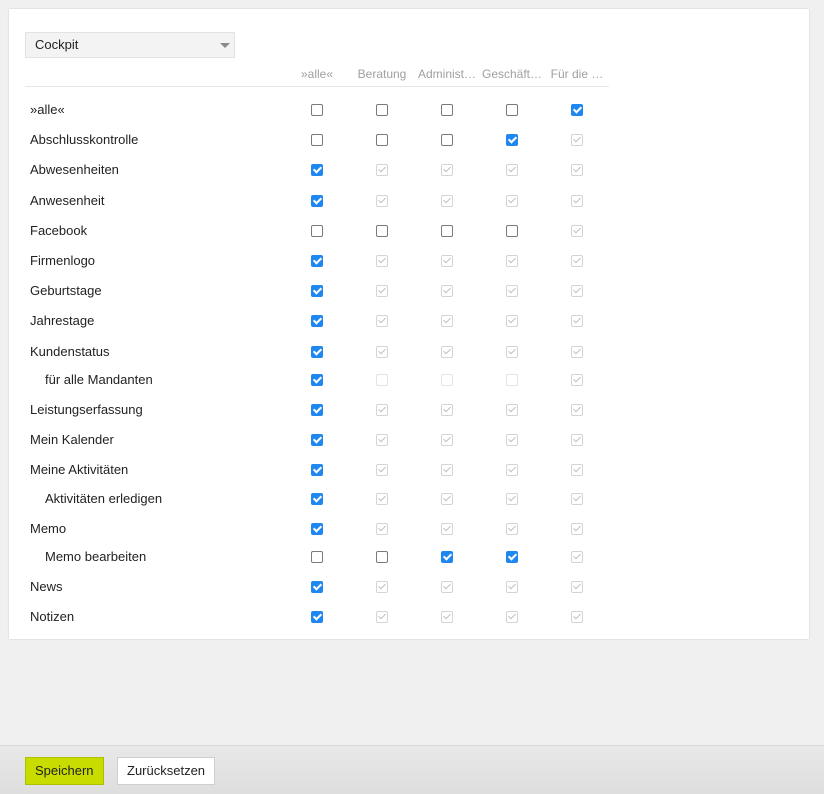 The width and height of the screenshot is (824, 794). Describe the element at coordinates (52, 616) in the screenshot. I see `row-label: Notizen` at that location.